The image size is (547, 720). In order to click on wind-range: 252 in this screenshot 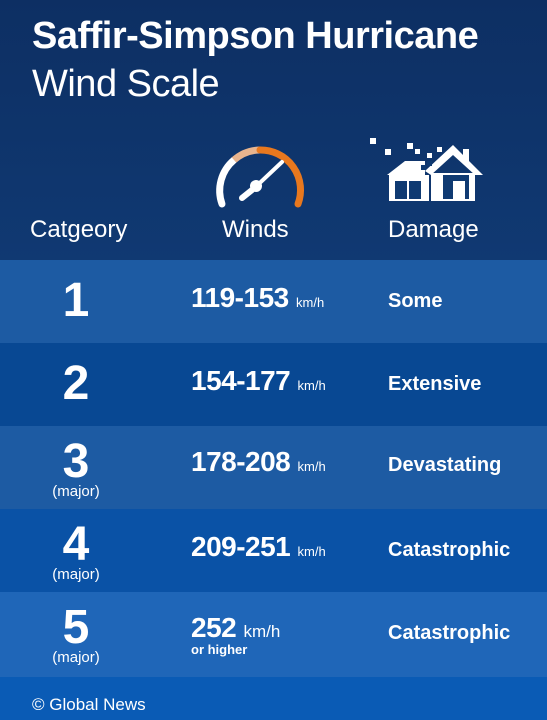, I will do `click(214, 627)`.